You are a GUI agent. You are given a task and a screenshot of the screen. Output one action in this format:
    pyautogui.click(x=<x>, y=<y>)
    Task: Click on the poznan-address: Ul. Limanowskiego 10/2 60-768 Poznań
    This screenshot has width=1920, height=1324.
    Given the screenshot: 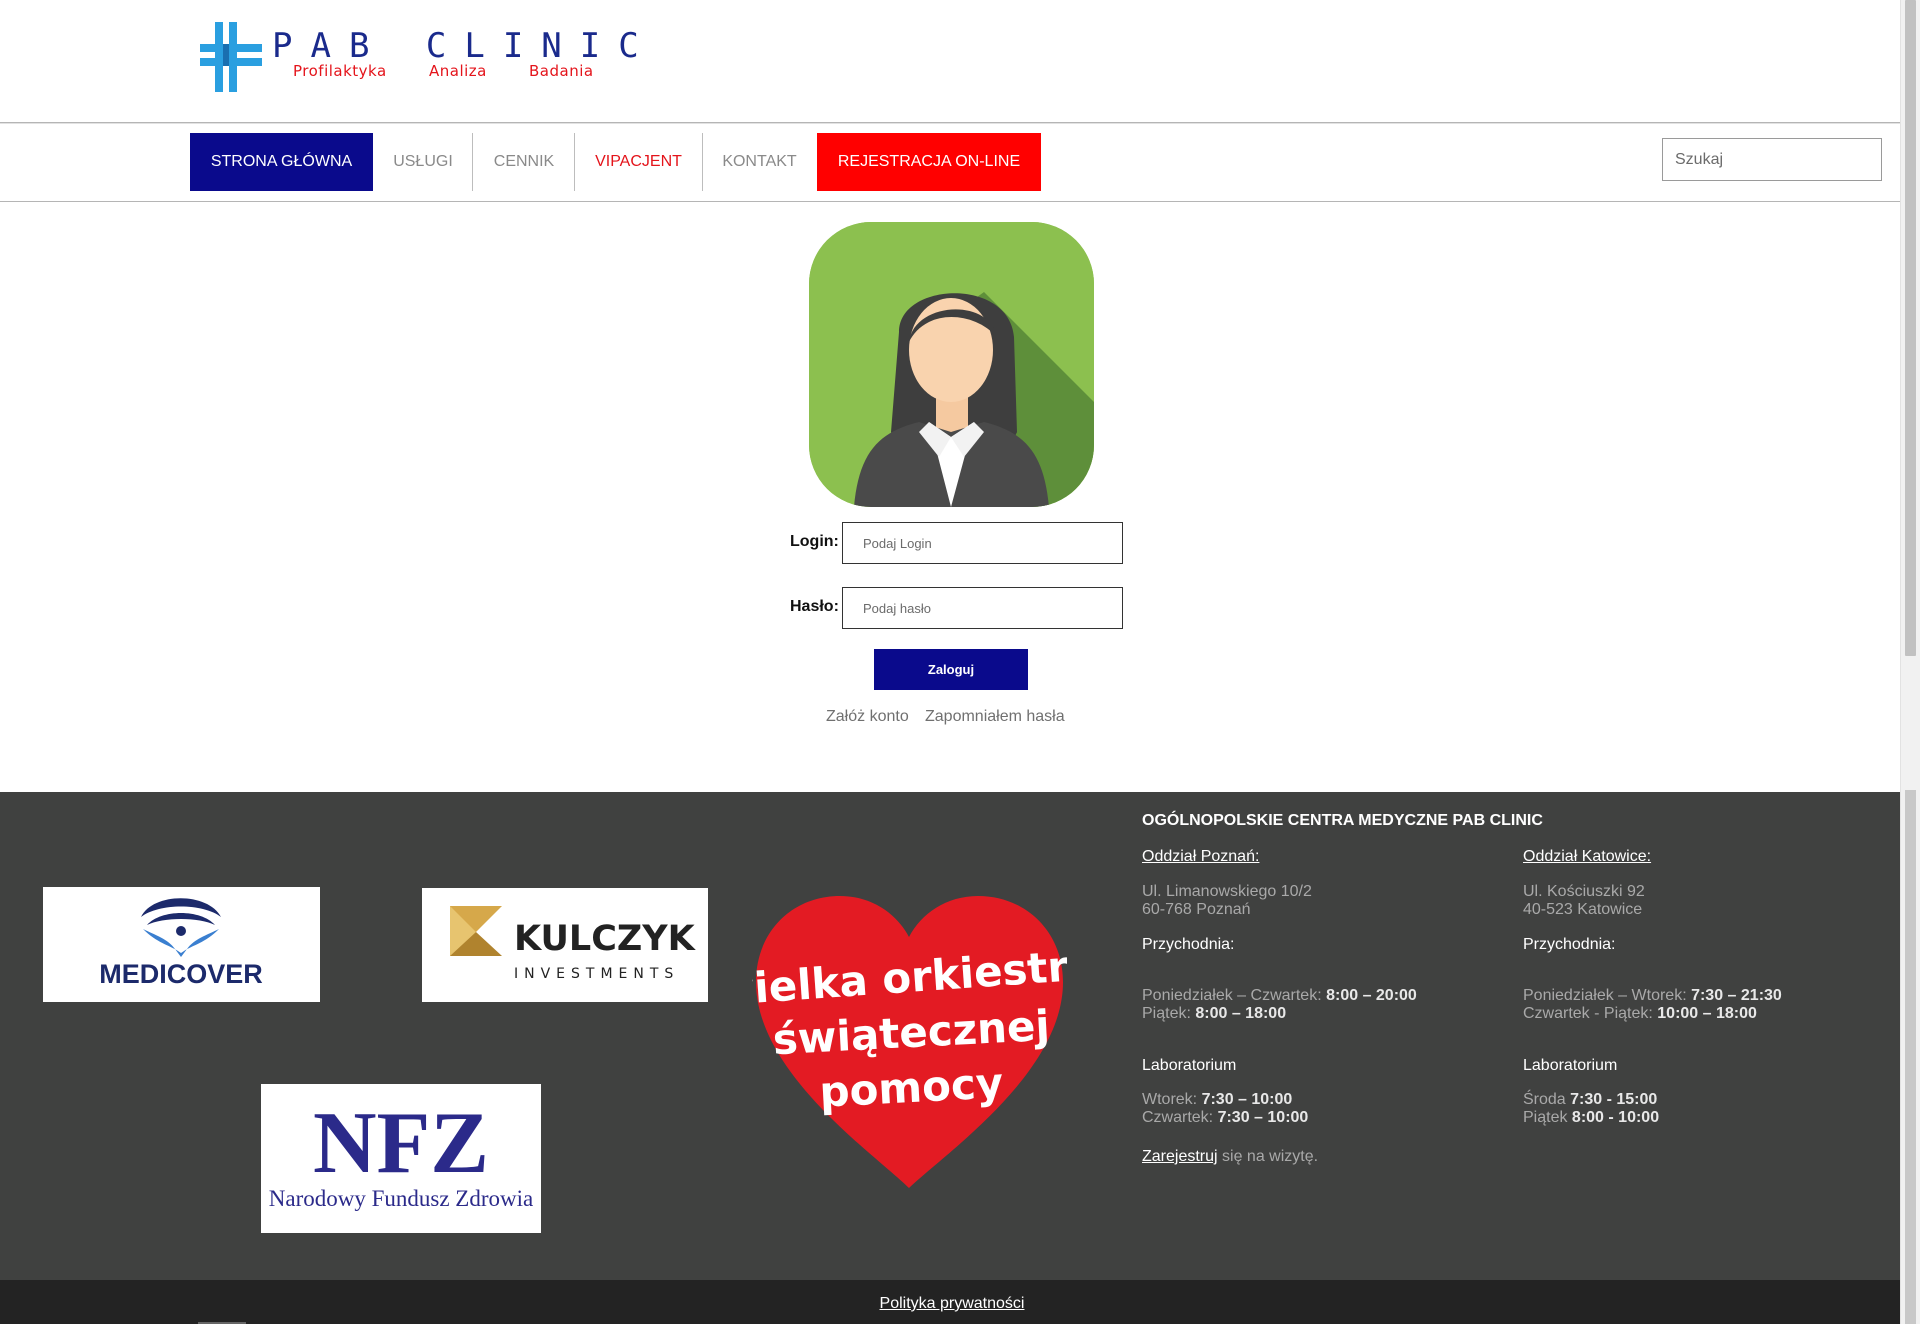 What is the action you would take?
    pyautogui.click(x=1227, y=901)
    